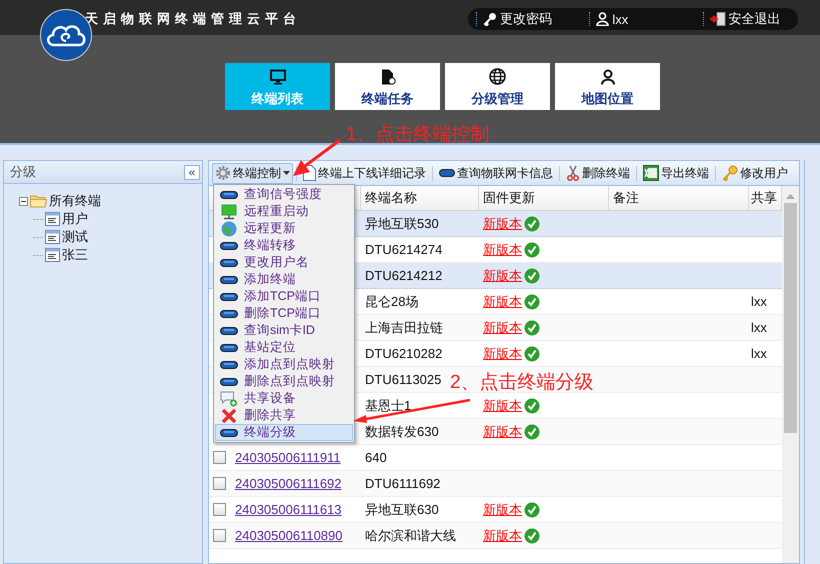 The image size is (820, 564). What do you see at coordinates (284, 432) in the screenshot?
I see `menu-item: 终端分级` at bounding box center [284, 432].